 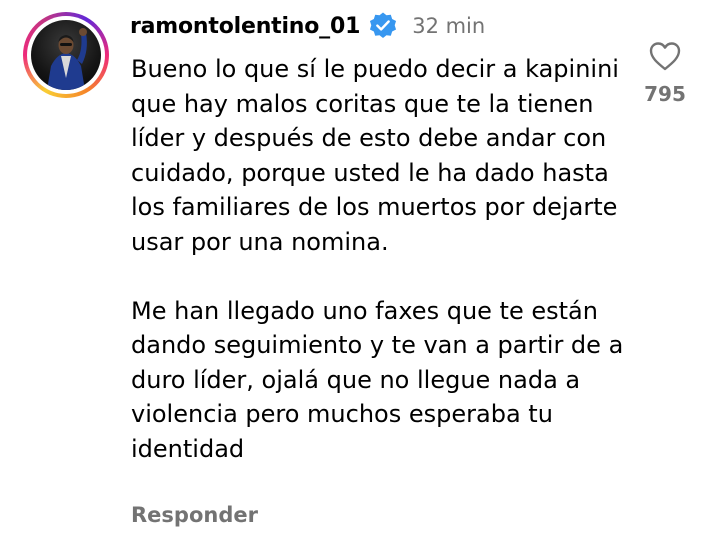 I want to click on comment-header: ramontolentino_01 32 min, so click(x=307, y=26).